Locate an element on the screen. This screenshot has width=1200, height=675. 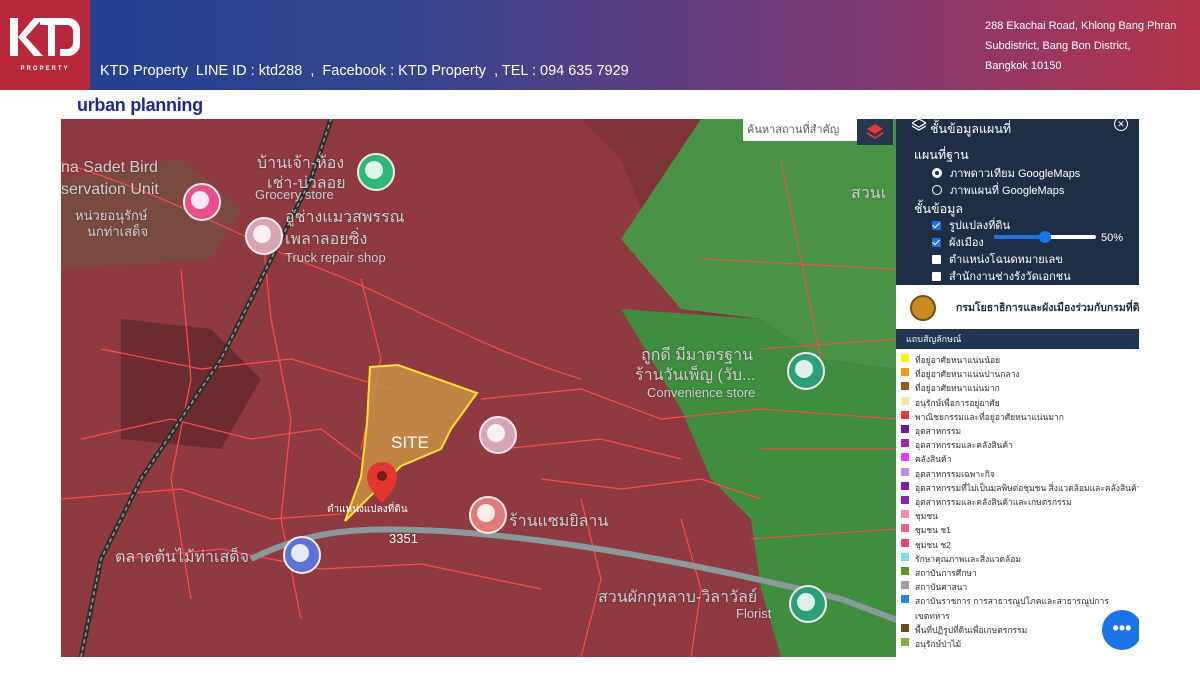
legend-label: อนุรักษ์ป่าไม้ is located at coordinates (938, 644).